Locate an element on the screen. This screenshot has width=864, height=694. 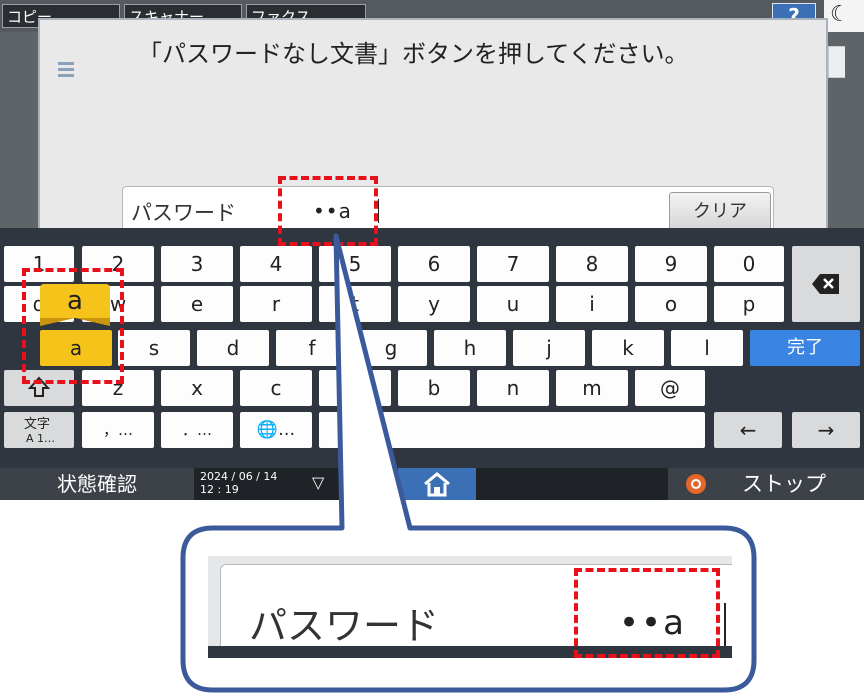
zoom-password-label: パスワード is located at coordinates (344, 626).